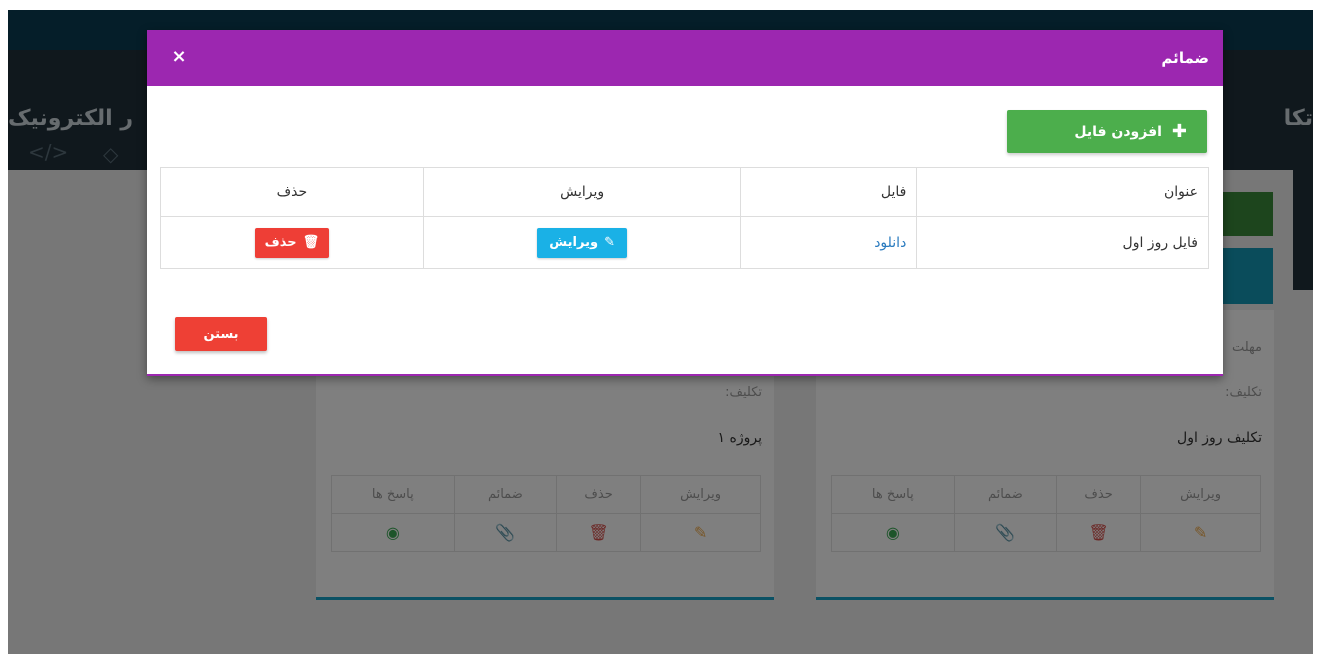 The width and height of the screenshot is (1321, 654). I want to click on column-header-delete: حذف, so click(292, 192).